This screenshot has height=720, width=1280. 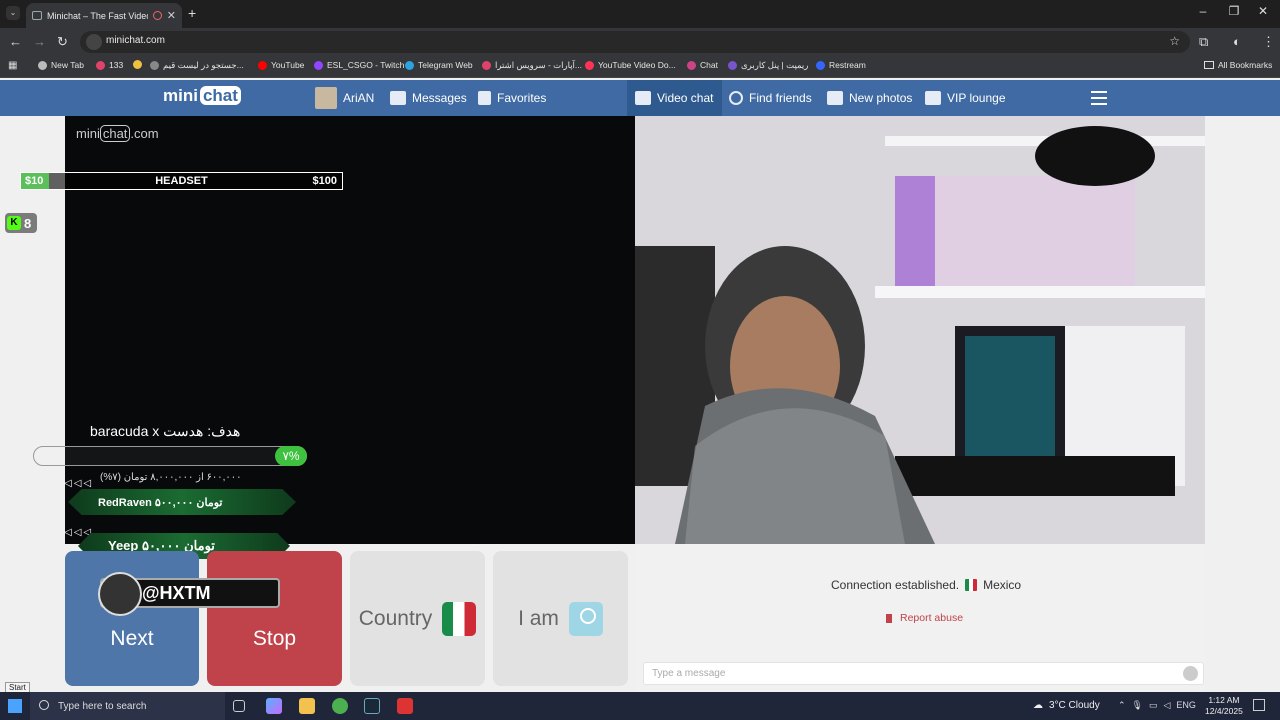 What do you see at coordinates (770, 98) in the screenshot?
I see `nav-find-friends: Find friends` at bounding box center [770, 98].